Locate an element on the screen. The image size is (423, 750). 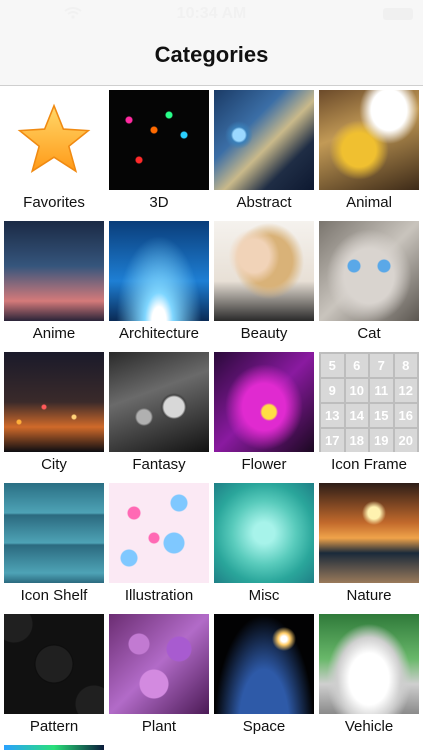
number-tile: 12 is located at coordinates (405, 390).